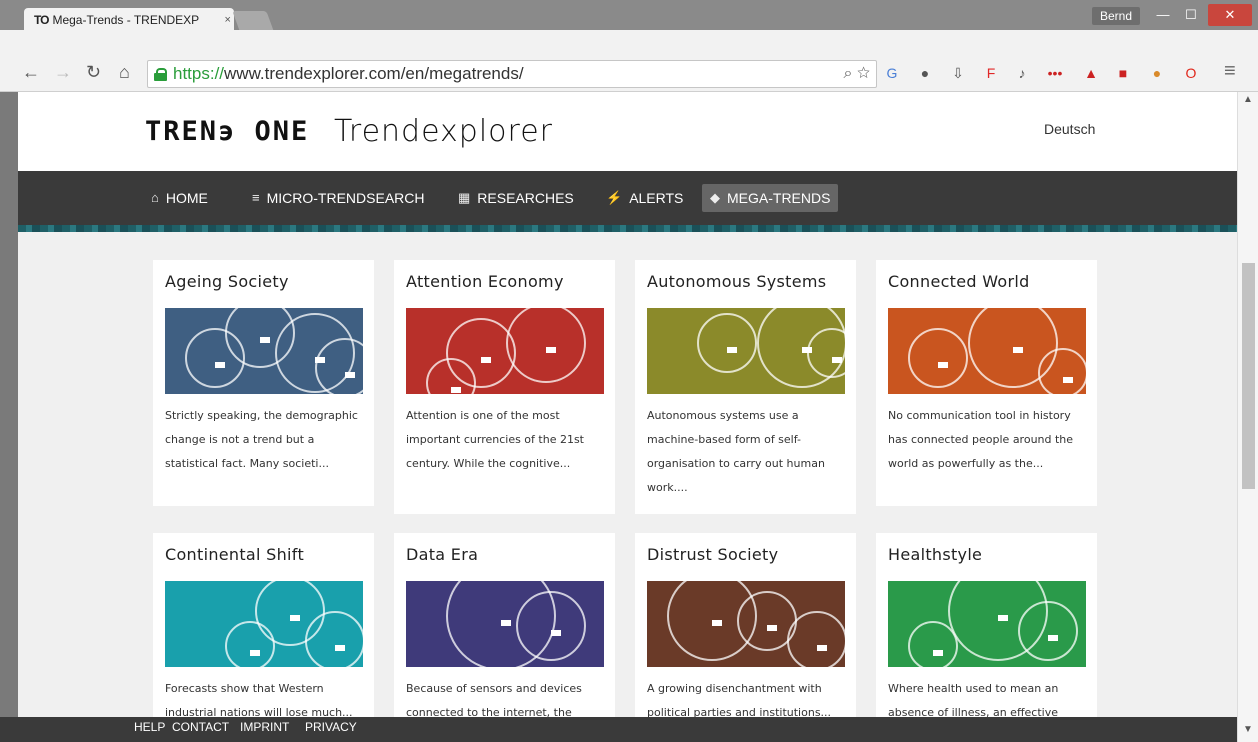  Describe the element at coordinates (149, 727) in the screenshot. I see `footer-help-link: HELP` at that location.